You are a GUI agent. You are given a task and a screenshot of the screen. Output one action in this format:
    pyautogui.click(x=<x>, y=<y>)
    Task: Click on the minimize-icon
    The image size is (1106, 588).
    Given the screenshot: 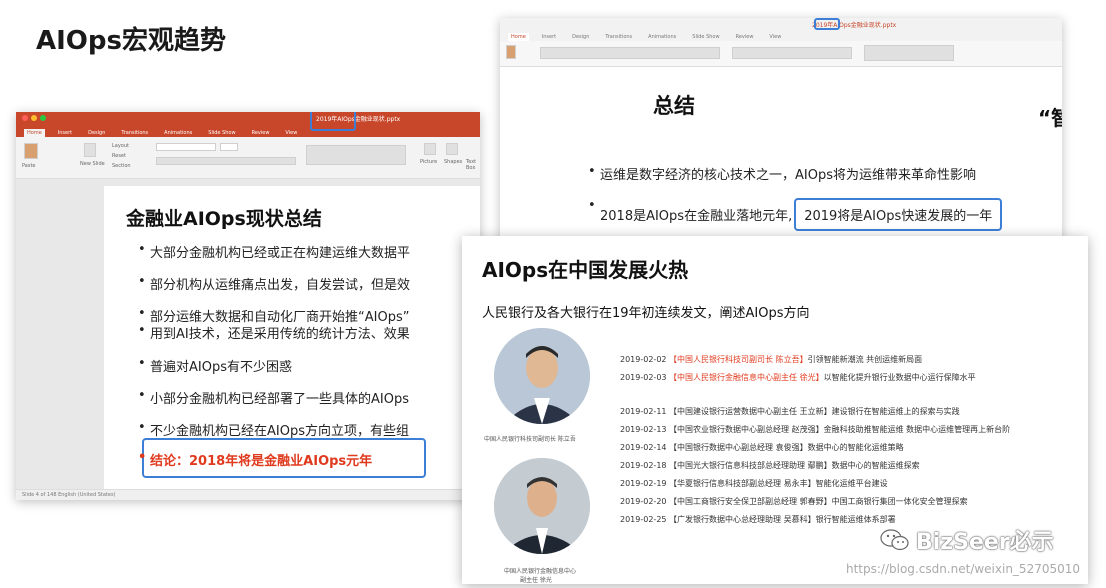 What is the action you would take?
    pyautogui.click(x=34, y=118)
    